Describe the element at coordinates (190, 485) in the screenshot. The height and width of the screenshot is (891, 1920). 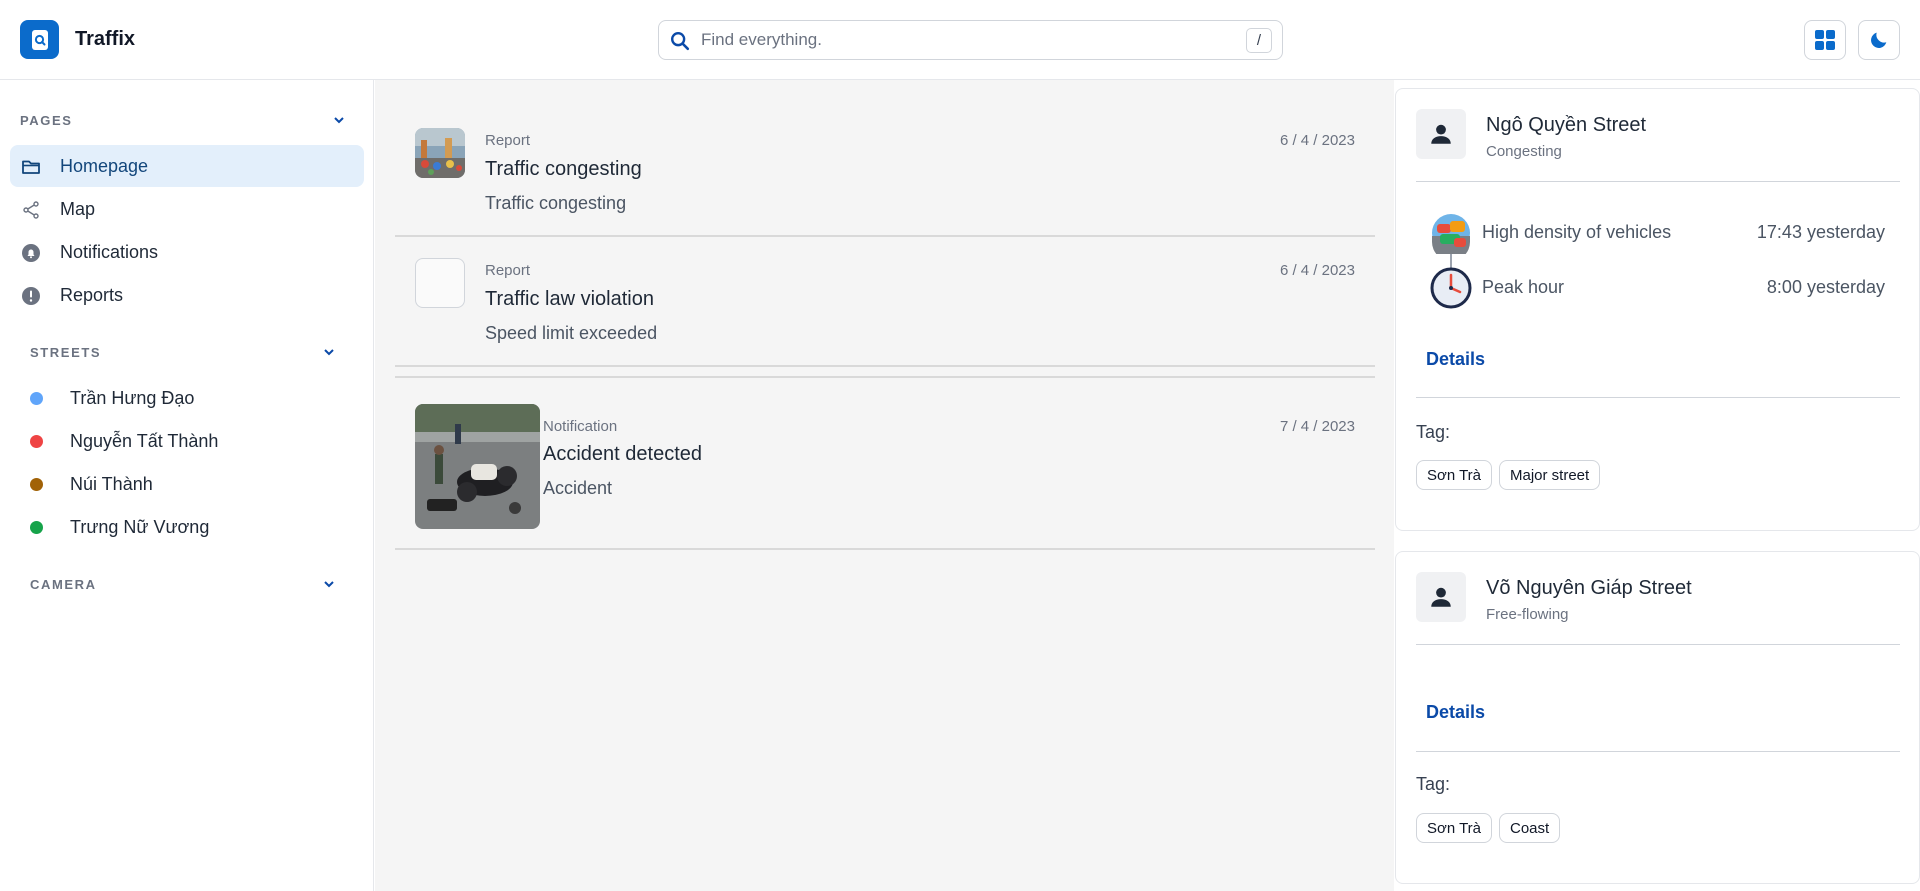
I see `street-item: Núi Thành` at that location.